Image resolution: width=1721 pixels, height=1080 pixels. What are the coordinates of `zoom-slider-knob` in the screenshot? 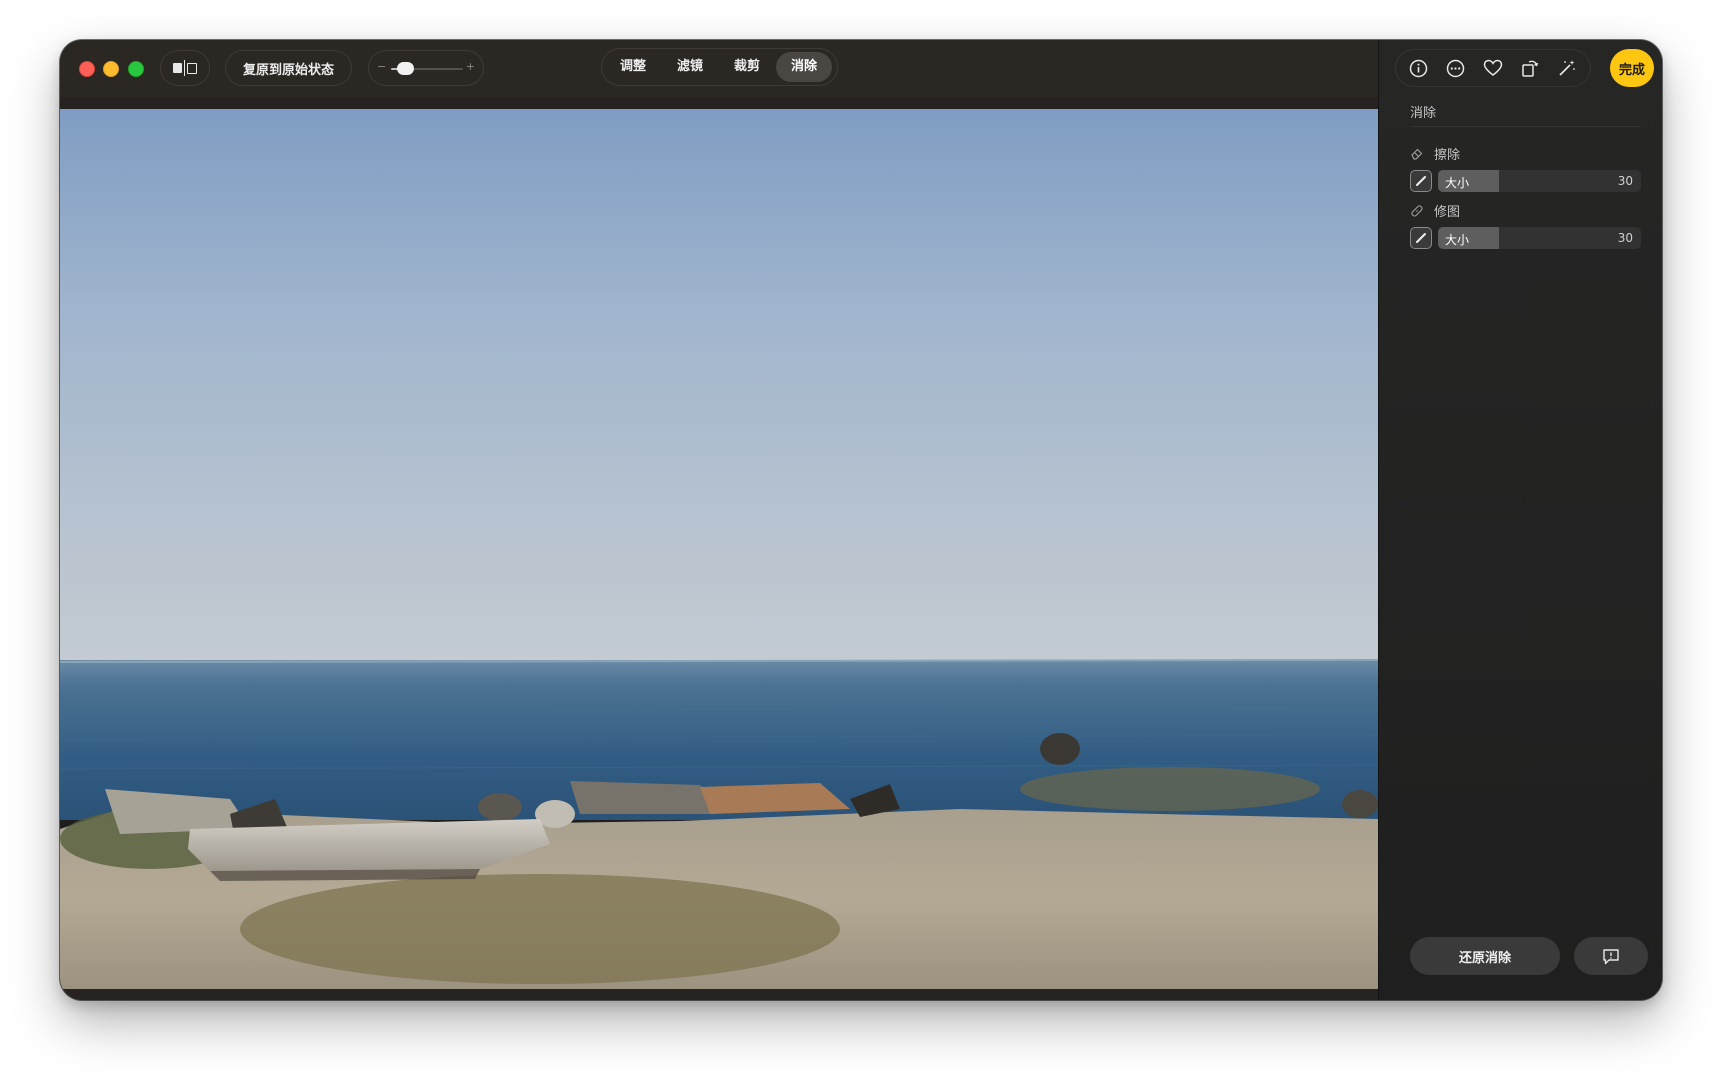 It's located at (405, 68).